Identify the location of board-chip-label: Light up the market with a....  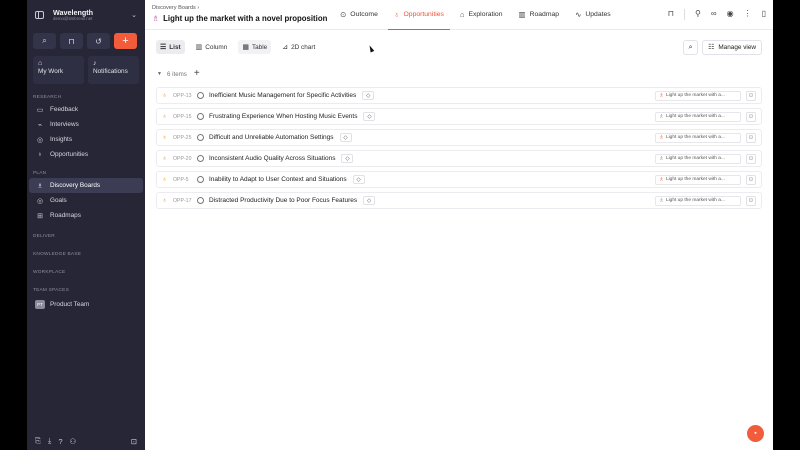
(695, 200).